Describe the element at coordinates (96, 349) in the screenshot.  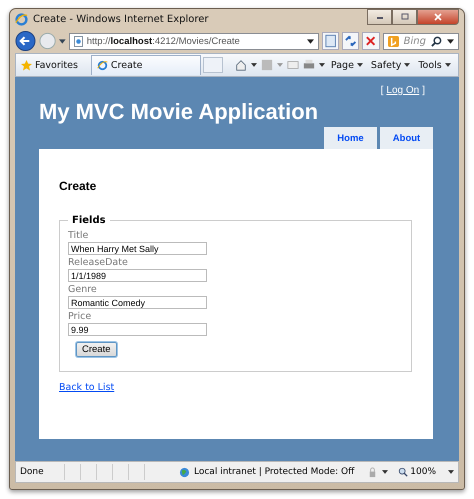
I see `create-button: Create` at that location.